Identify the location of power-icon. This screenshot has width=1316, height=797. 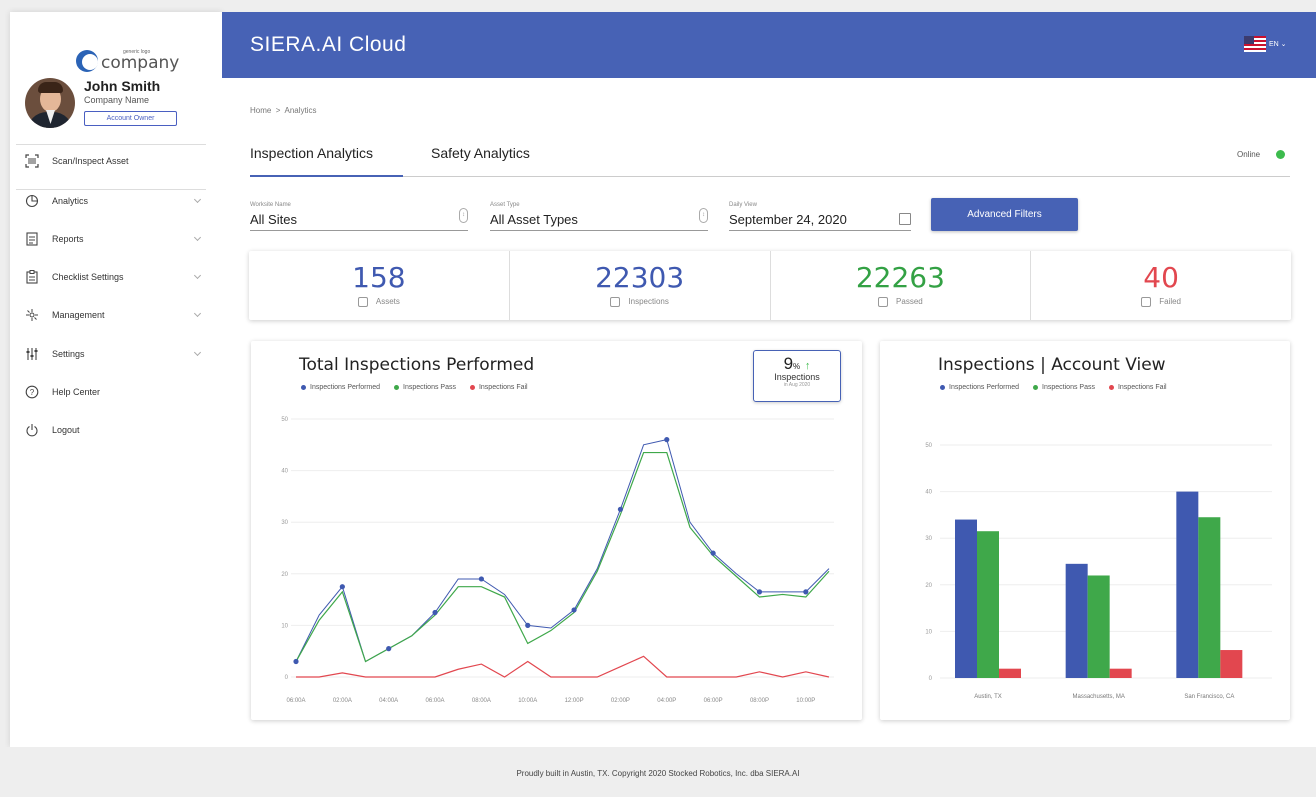
(32, 430).